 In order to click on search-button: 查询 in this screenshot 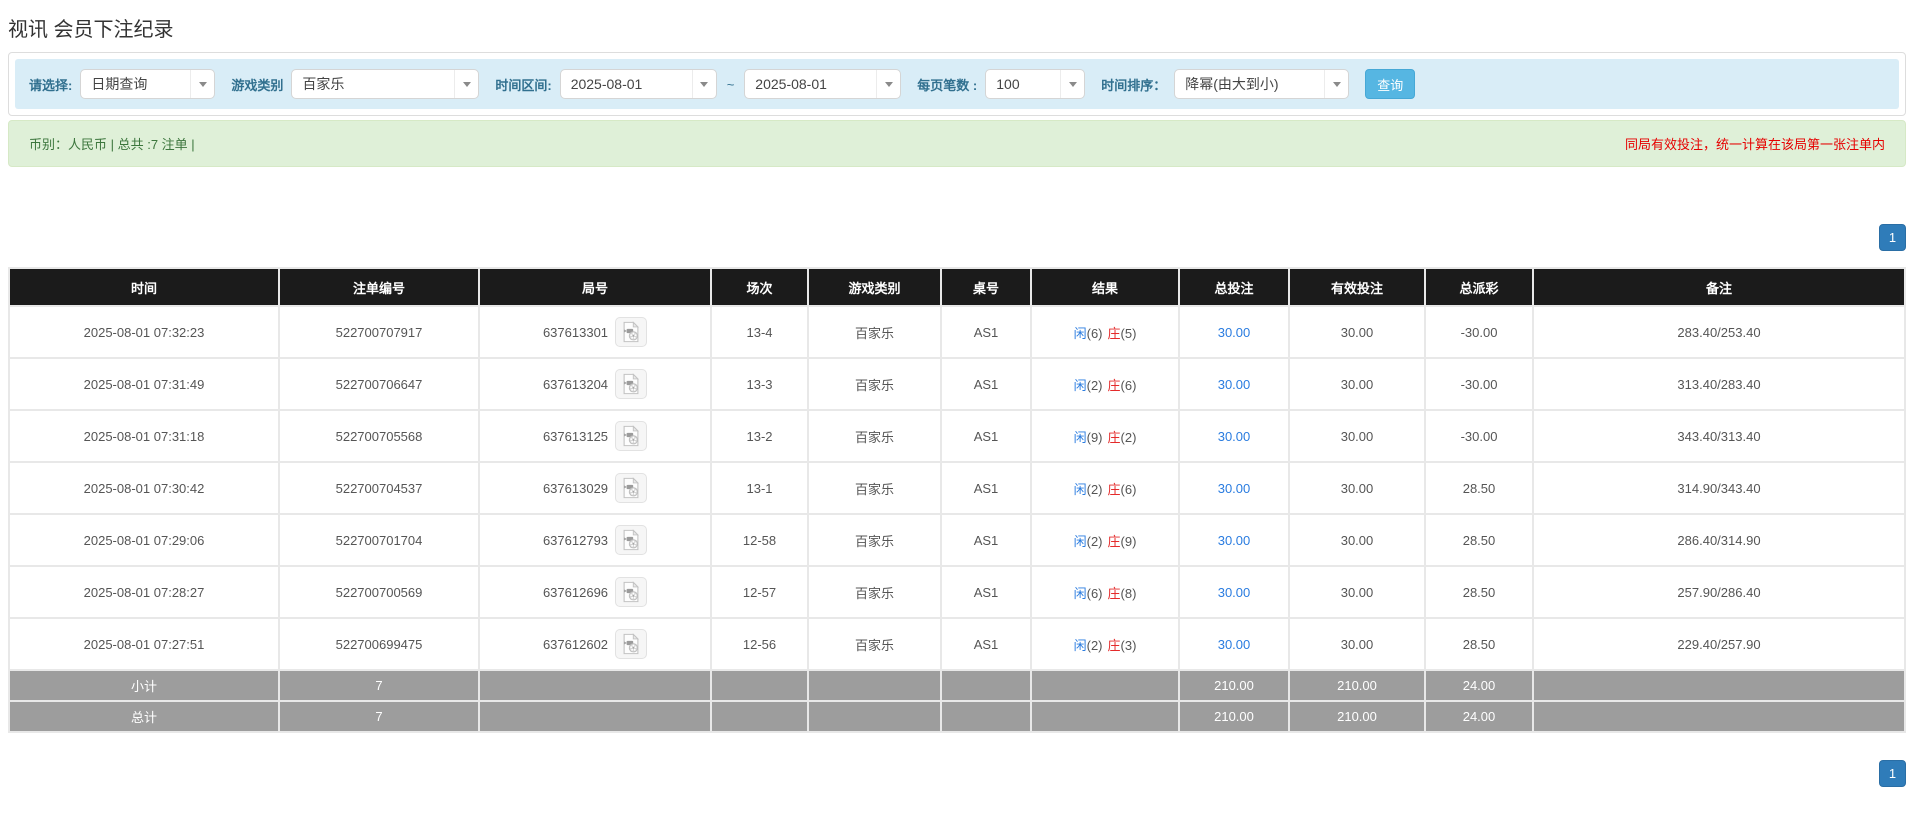, I will do `click(1390, 84)`.